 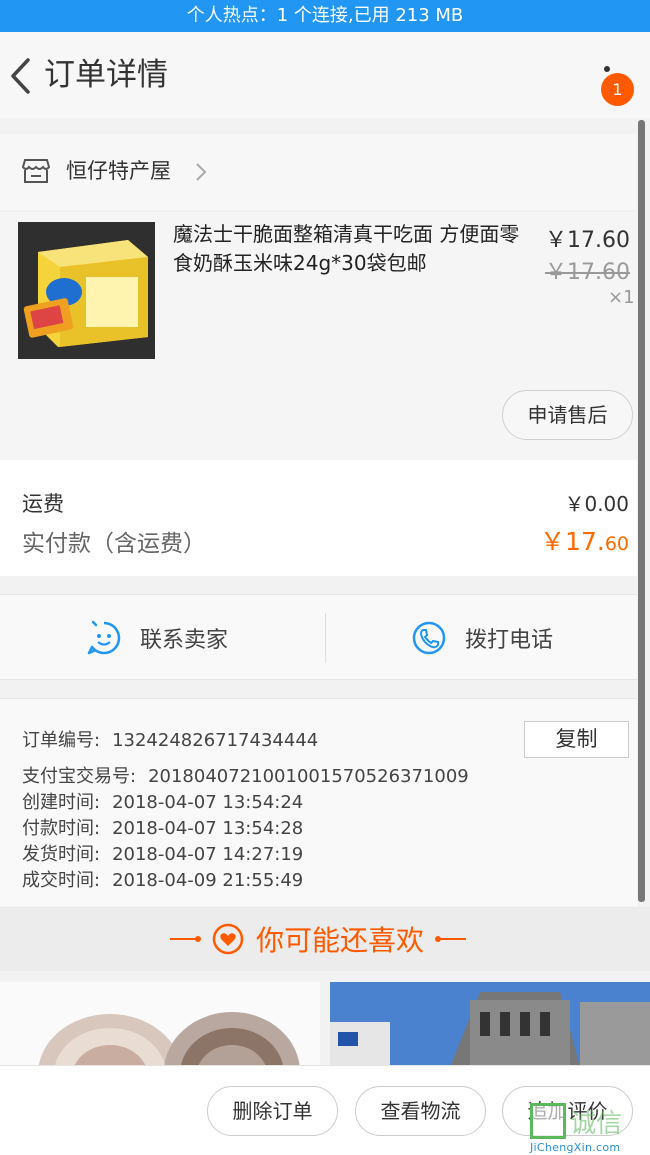 What do you see at coordinates (208, 880) in the screenshot?
I see `completed-time-value: 2018-04-09 21:55:49` at bounding box center [208, 880].